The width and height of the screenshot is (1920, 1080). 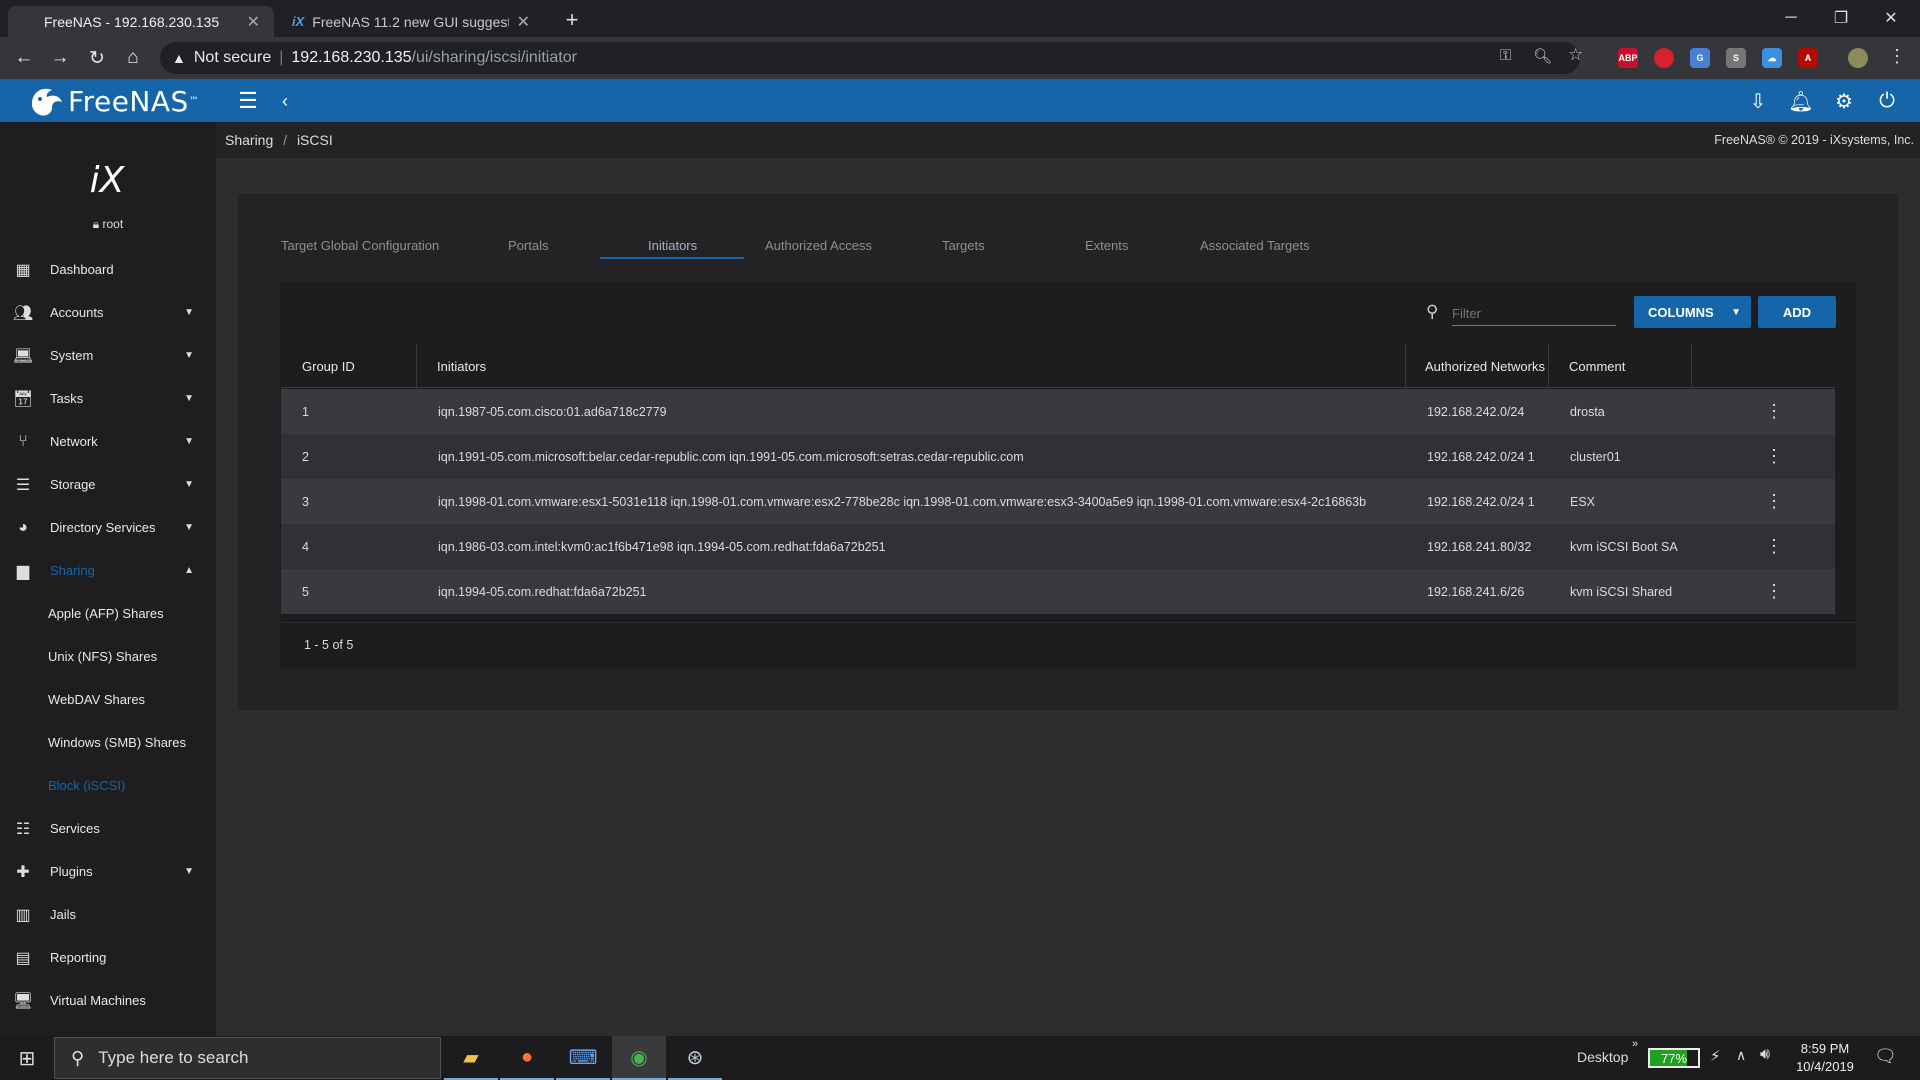 What do you see at coordinates (583, 1058) in the screenshot?
I see `network-app-icon: ⌨` at bounding box center [583, 1058].